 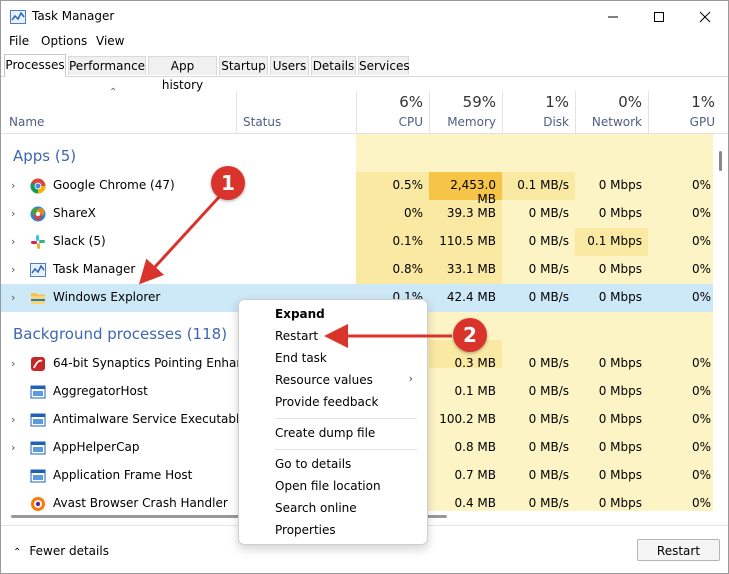 What do you see at coordinates (678, 550) in the screenshot?
I see `restart-button: Restart` at bounding box center [678, 550].